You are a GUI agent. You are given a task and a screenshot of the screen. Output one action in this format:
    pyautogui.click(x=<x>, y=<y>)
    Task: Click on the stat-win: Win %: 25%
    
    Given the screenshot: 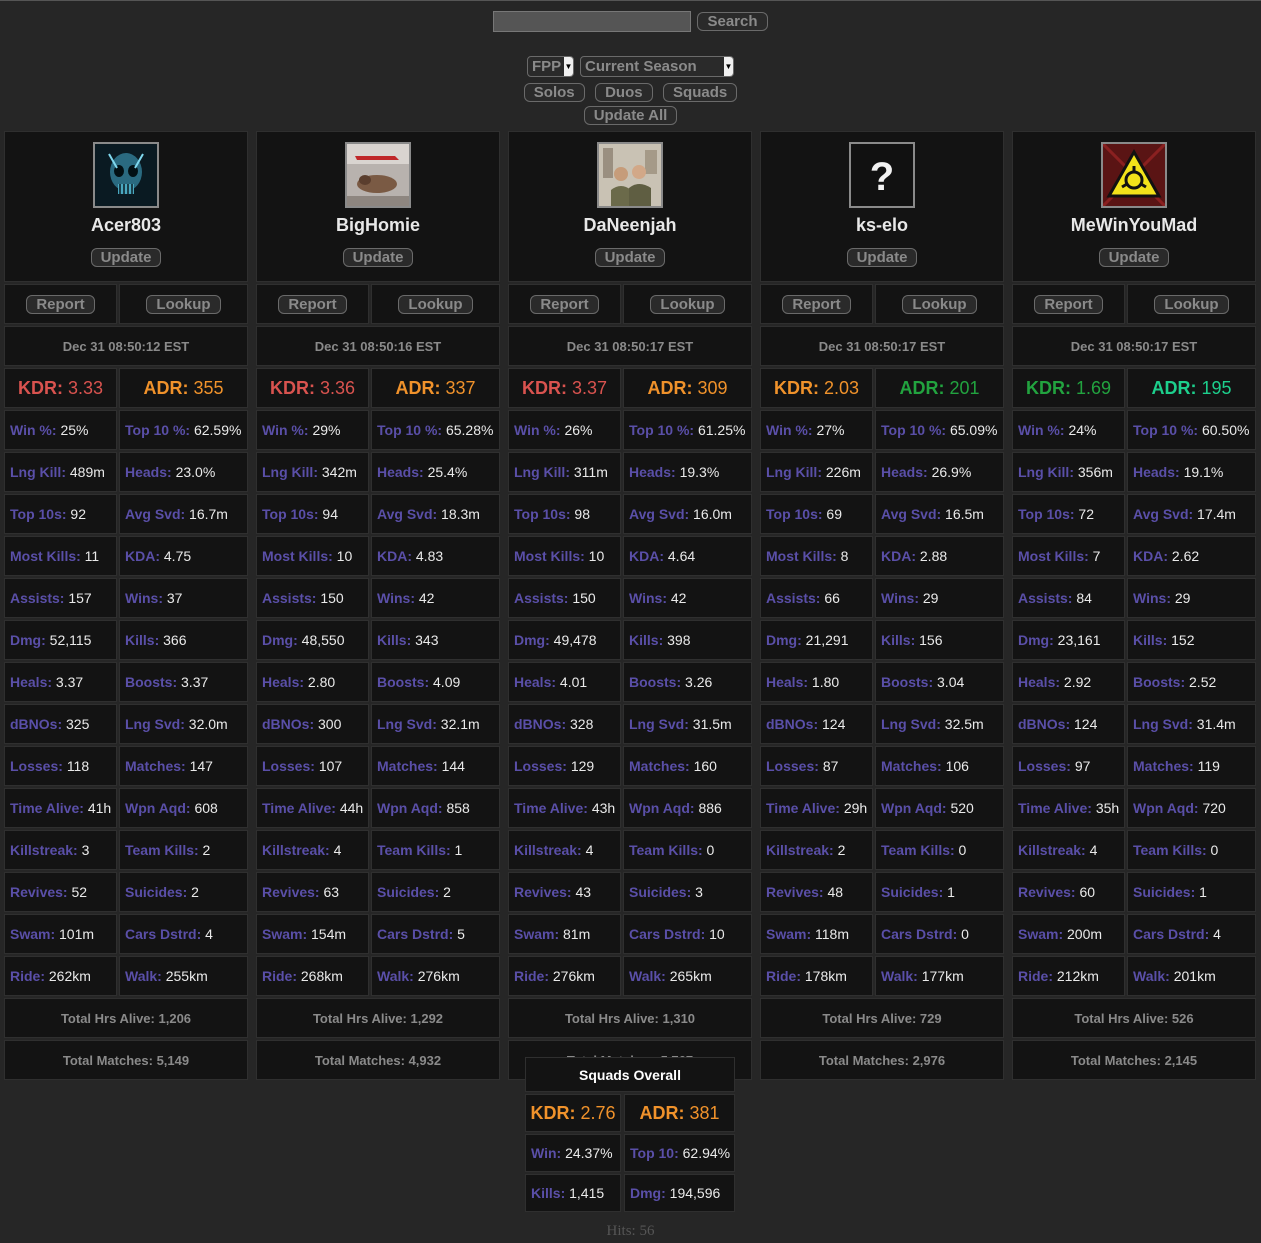 What is the action you would take?
    pyautogui.click(x=60, y=430)
    